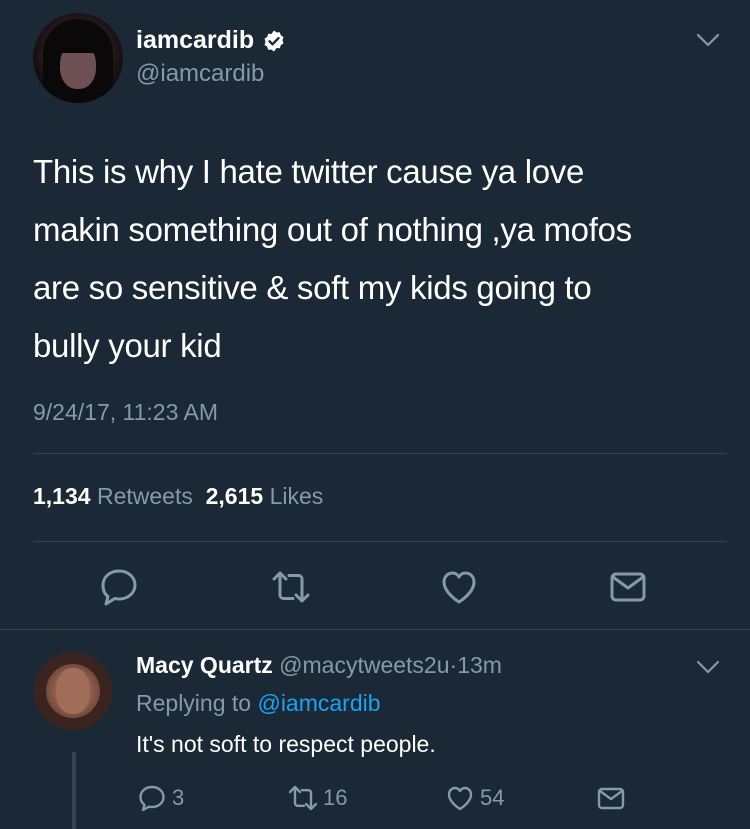 The width and height of the screenshot is (750, 829). I want to click on retweet-count: 16, so click(335, 797).